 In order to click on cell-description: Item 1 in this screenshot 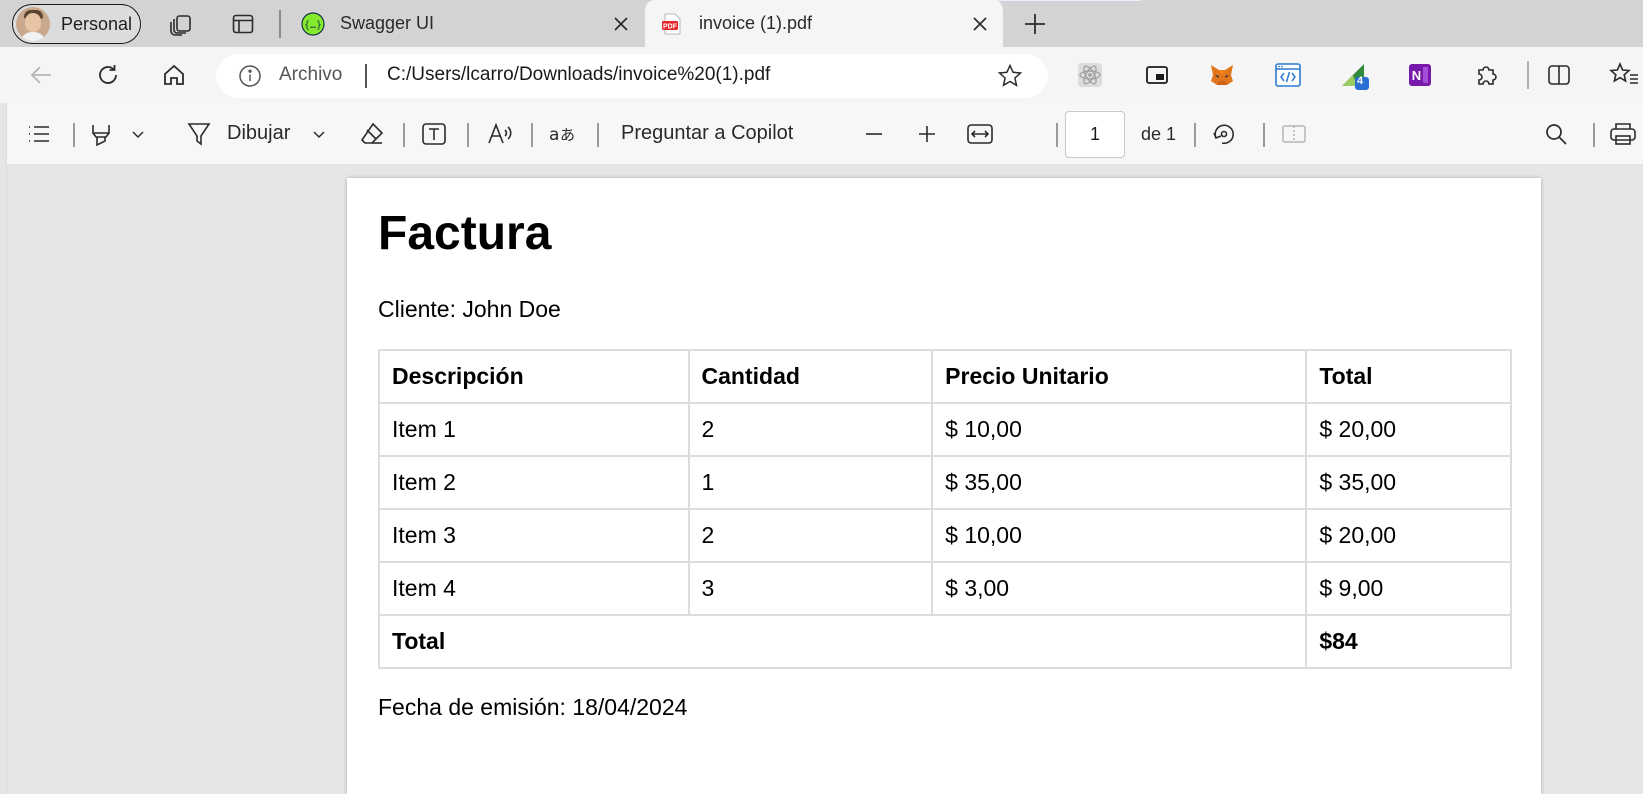, I will do `click(534, 429)`.